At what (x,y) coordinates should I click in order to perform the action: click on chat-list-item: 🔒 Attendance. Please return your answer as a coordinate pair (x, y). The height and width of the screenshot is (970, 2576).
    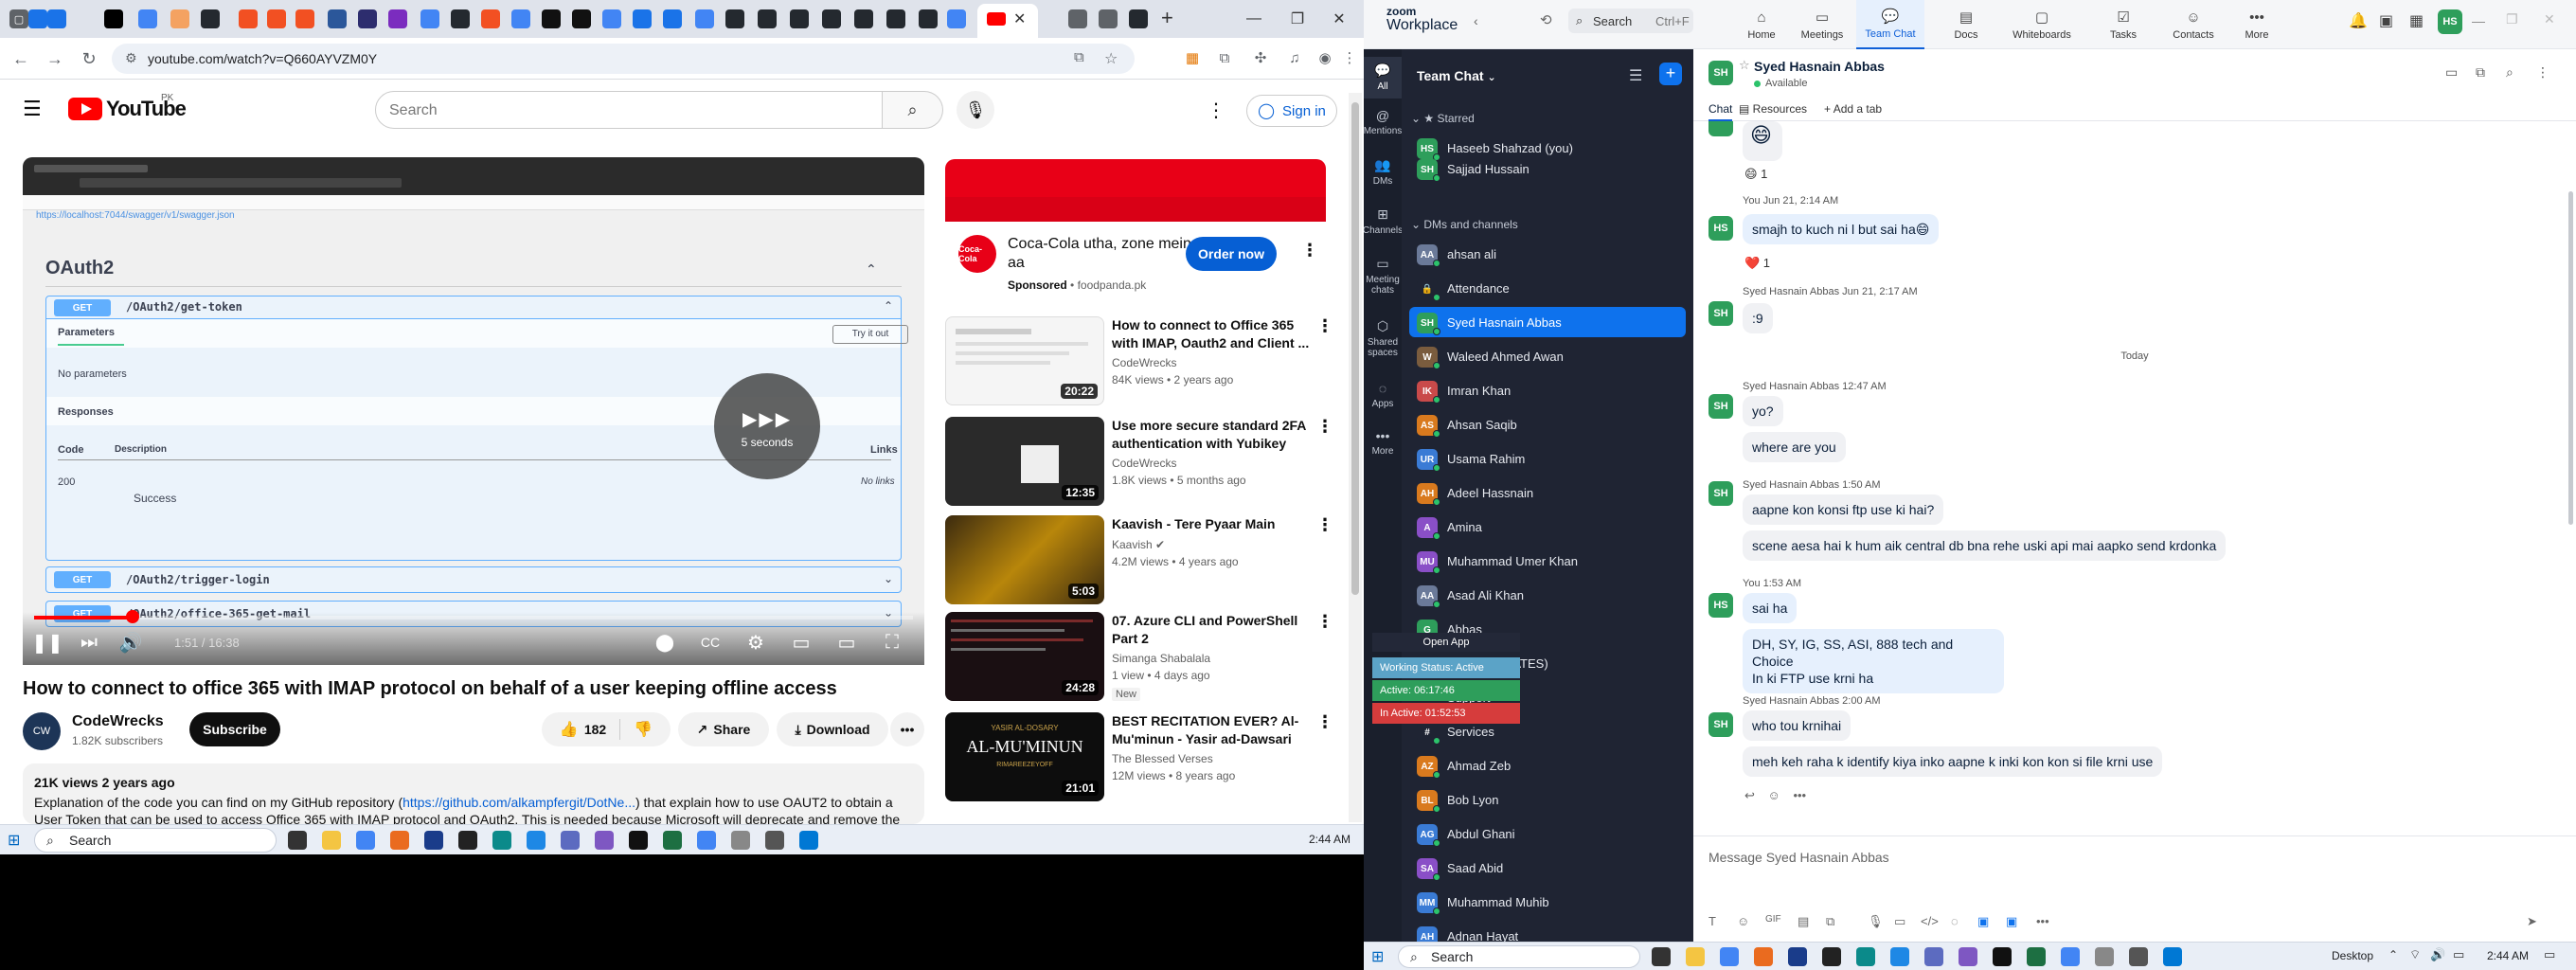
    Looking at the image, I should click on (1547, 288).